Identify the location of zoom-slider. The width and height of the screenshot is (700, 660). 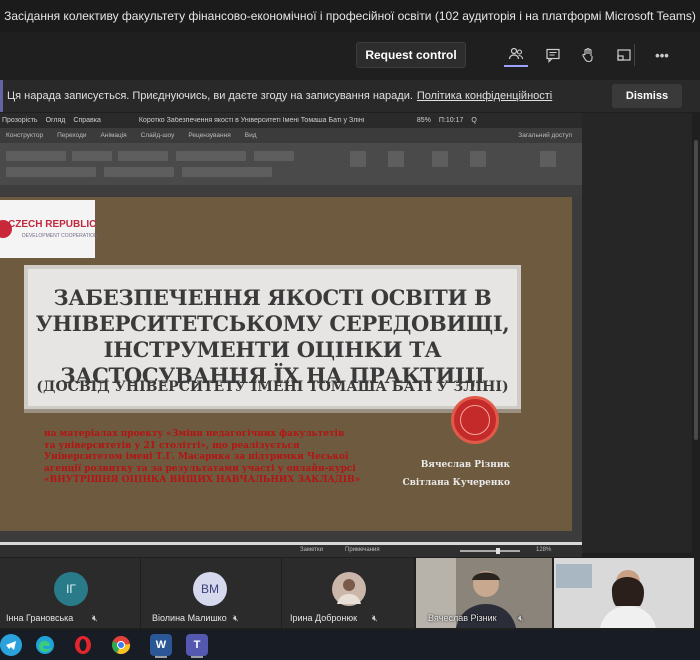
(490, 551).